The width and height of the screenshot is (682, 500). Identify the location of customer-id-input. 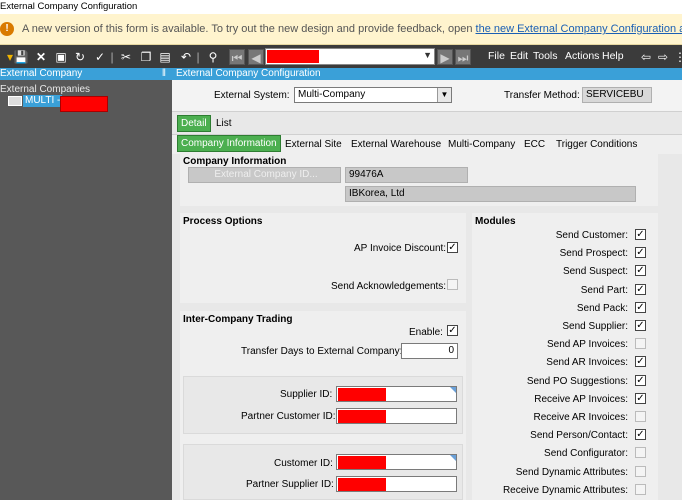
(396, 462).